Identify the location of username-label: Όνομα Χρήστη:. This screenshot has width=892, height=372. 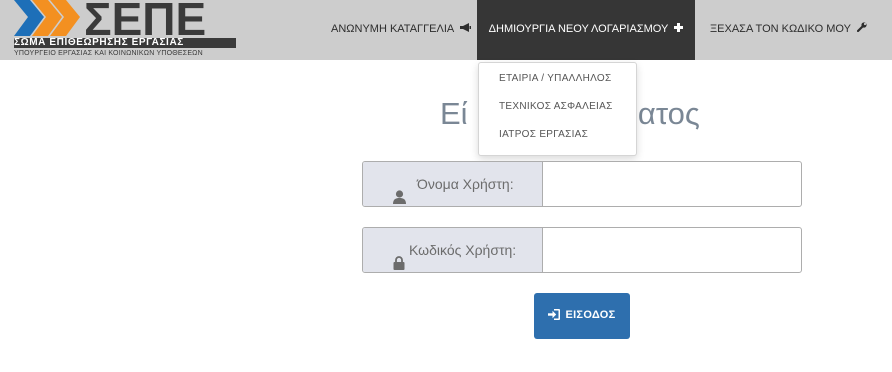
(465, 184).